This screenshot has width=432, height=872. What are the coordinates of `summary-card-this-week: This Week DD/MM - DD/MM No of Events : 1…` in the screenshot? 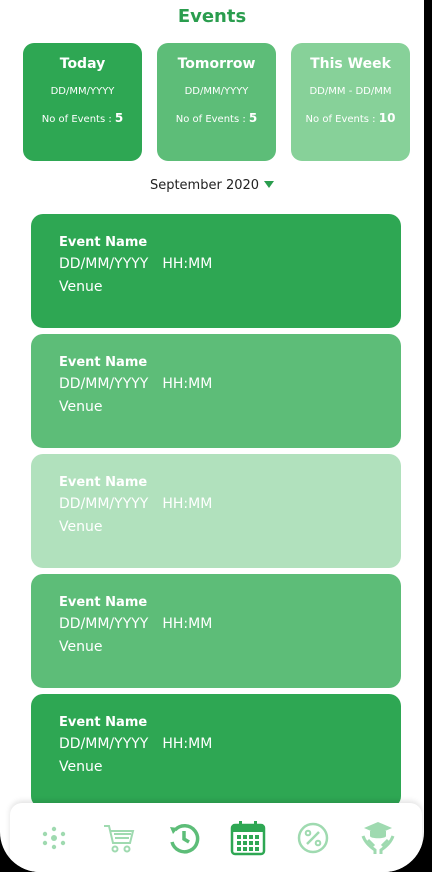 It's located at (350, 102).